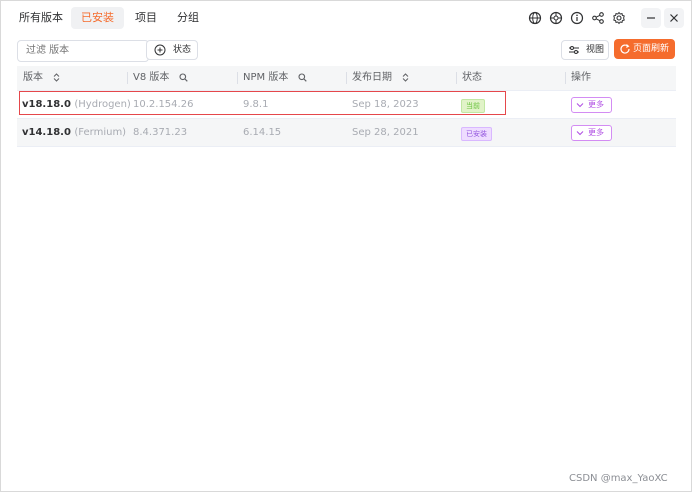 This screenshot has width=692, height=492. Describe the element at coordinates (578, 78) in the screenshot. I see `column-header-actions: 操作` at that location.